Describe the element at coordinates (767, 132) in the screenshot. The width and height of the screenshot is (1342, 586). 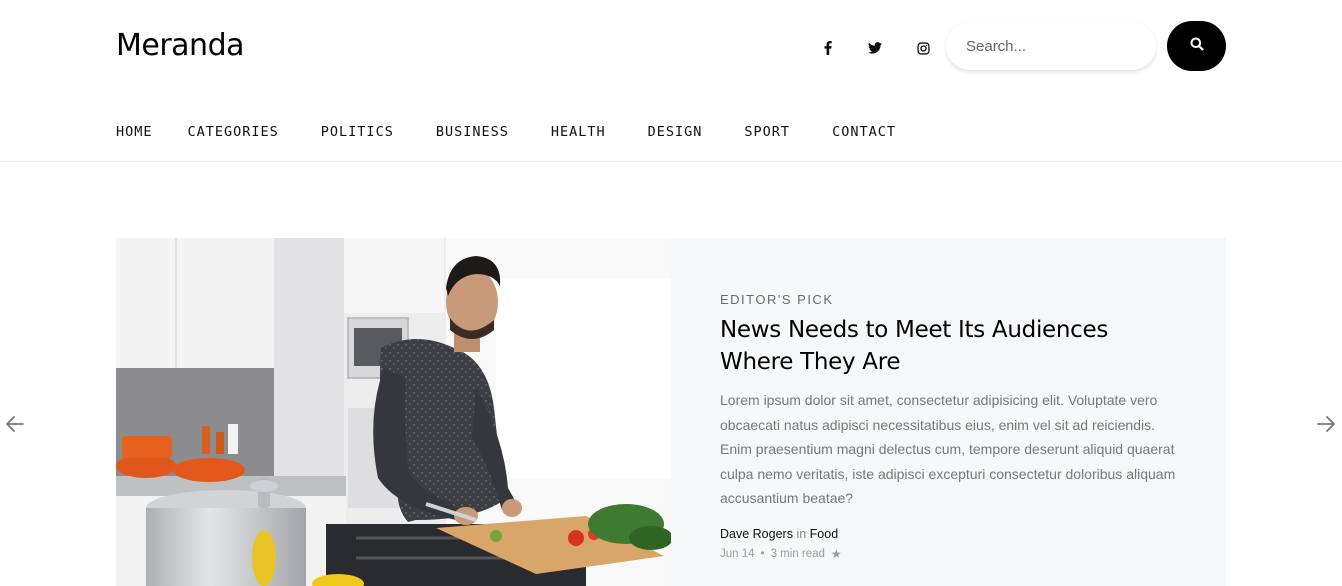
I see `nav-item-sport: SPORT` at that location.